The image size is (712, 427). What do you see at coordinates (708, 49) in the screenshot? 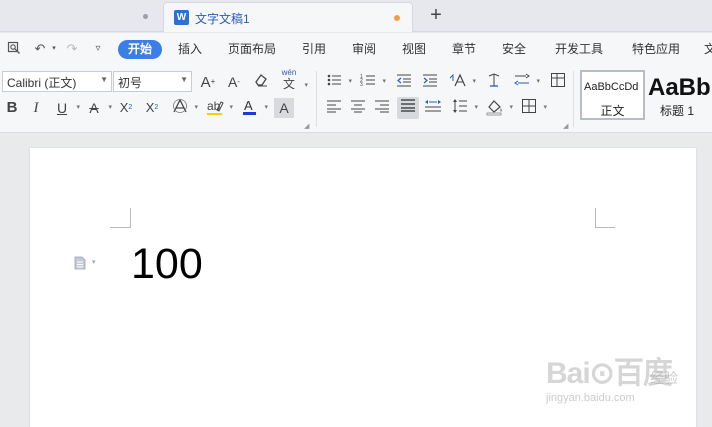
I see `menu-more: 文` at bounding box center [708, 49].